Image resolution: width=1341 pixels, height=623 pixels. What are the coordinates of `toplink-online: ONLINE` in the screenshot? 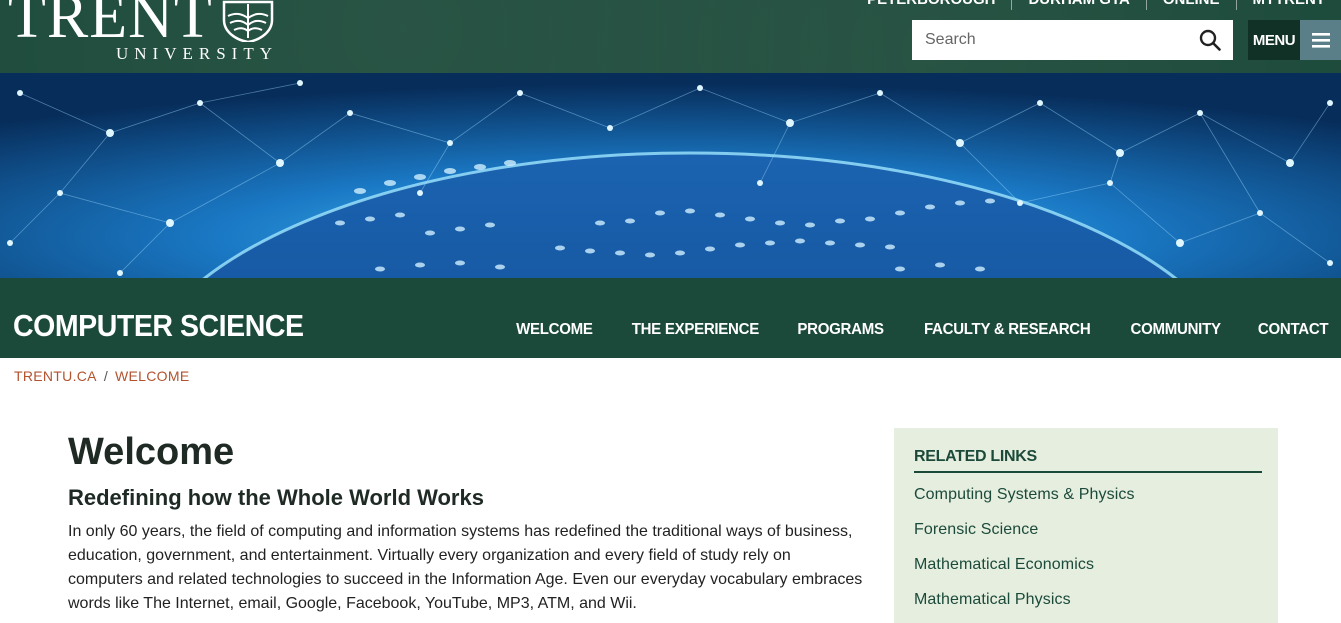 It's located at (1190, 5).